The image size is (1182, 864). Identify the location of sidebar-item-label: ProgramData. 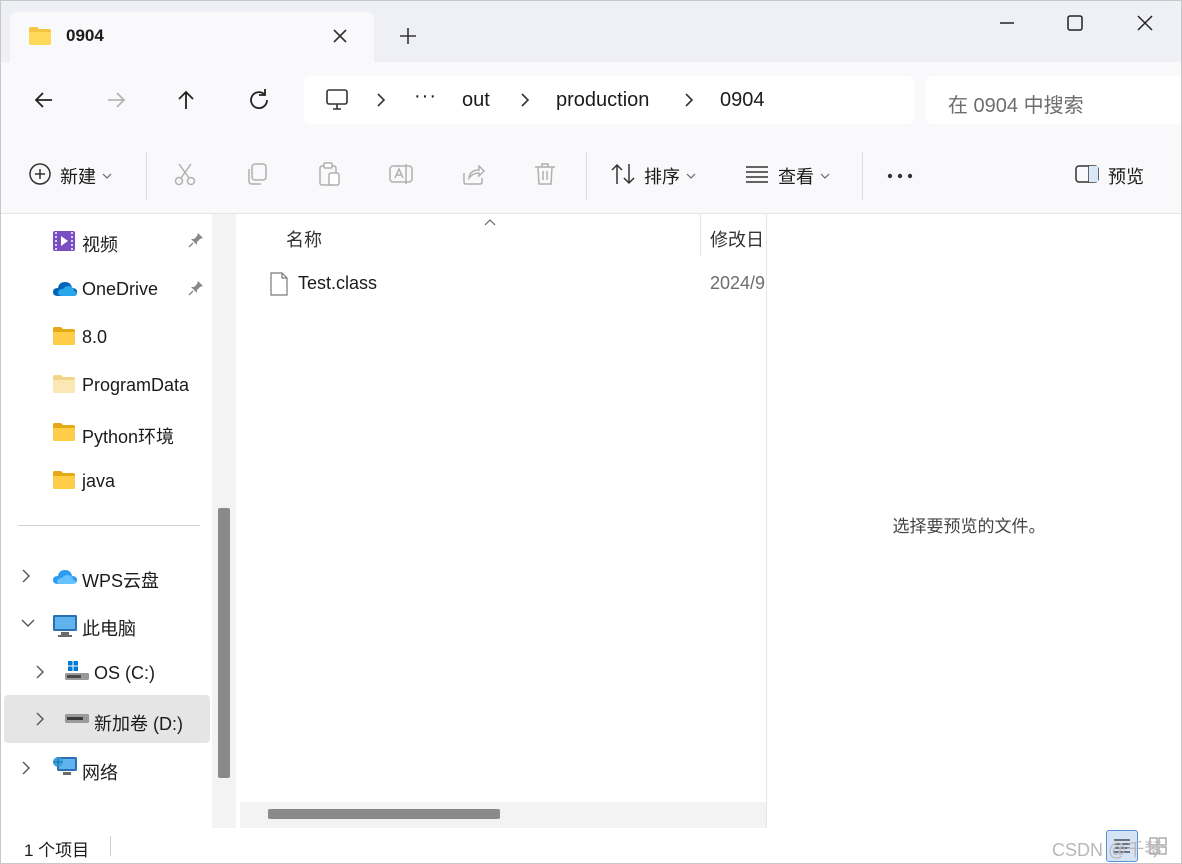
(136, 385).